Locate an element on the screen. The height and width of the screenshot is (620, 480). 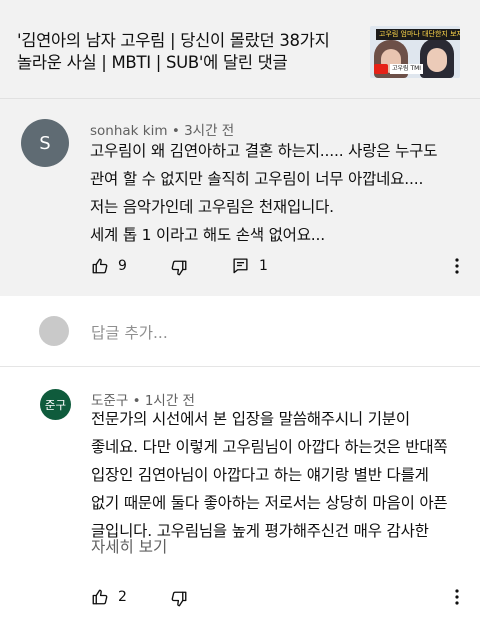
comment-meta: sonhak kim • 3시간 전 is located at coordinates (162, 129).